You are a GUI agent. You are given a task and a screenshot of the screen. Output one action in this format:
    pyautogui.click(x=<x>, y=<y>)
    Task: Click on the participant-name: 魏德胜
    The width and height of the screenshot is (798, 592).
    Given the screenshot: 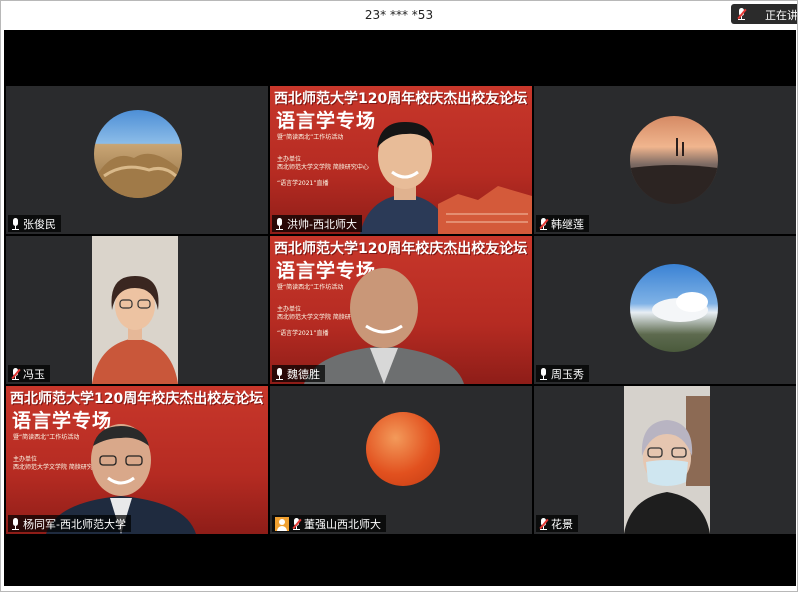 What is the action you would take?
    pyautogui.click(x=303, y=374)
    